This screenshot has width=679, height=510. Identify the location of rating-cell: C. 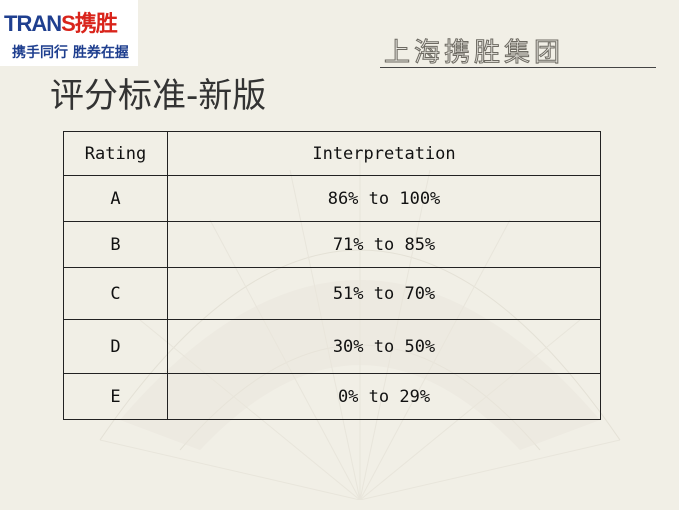
(115, 293).